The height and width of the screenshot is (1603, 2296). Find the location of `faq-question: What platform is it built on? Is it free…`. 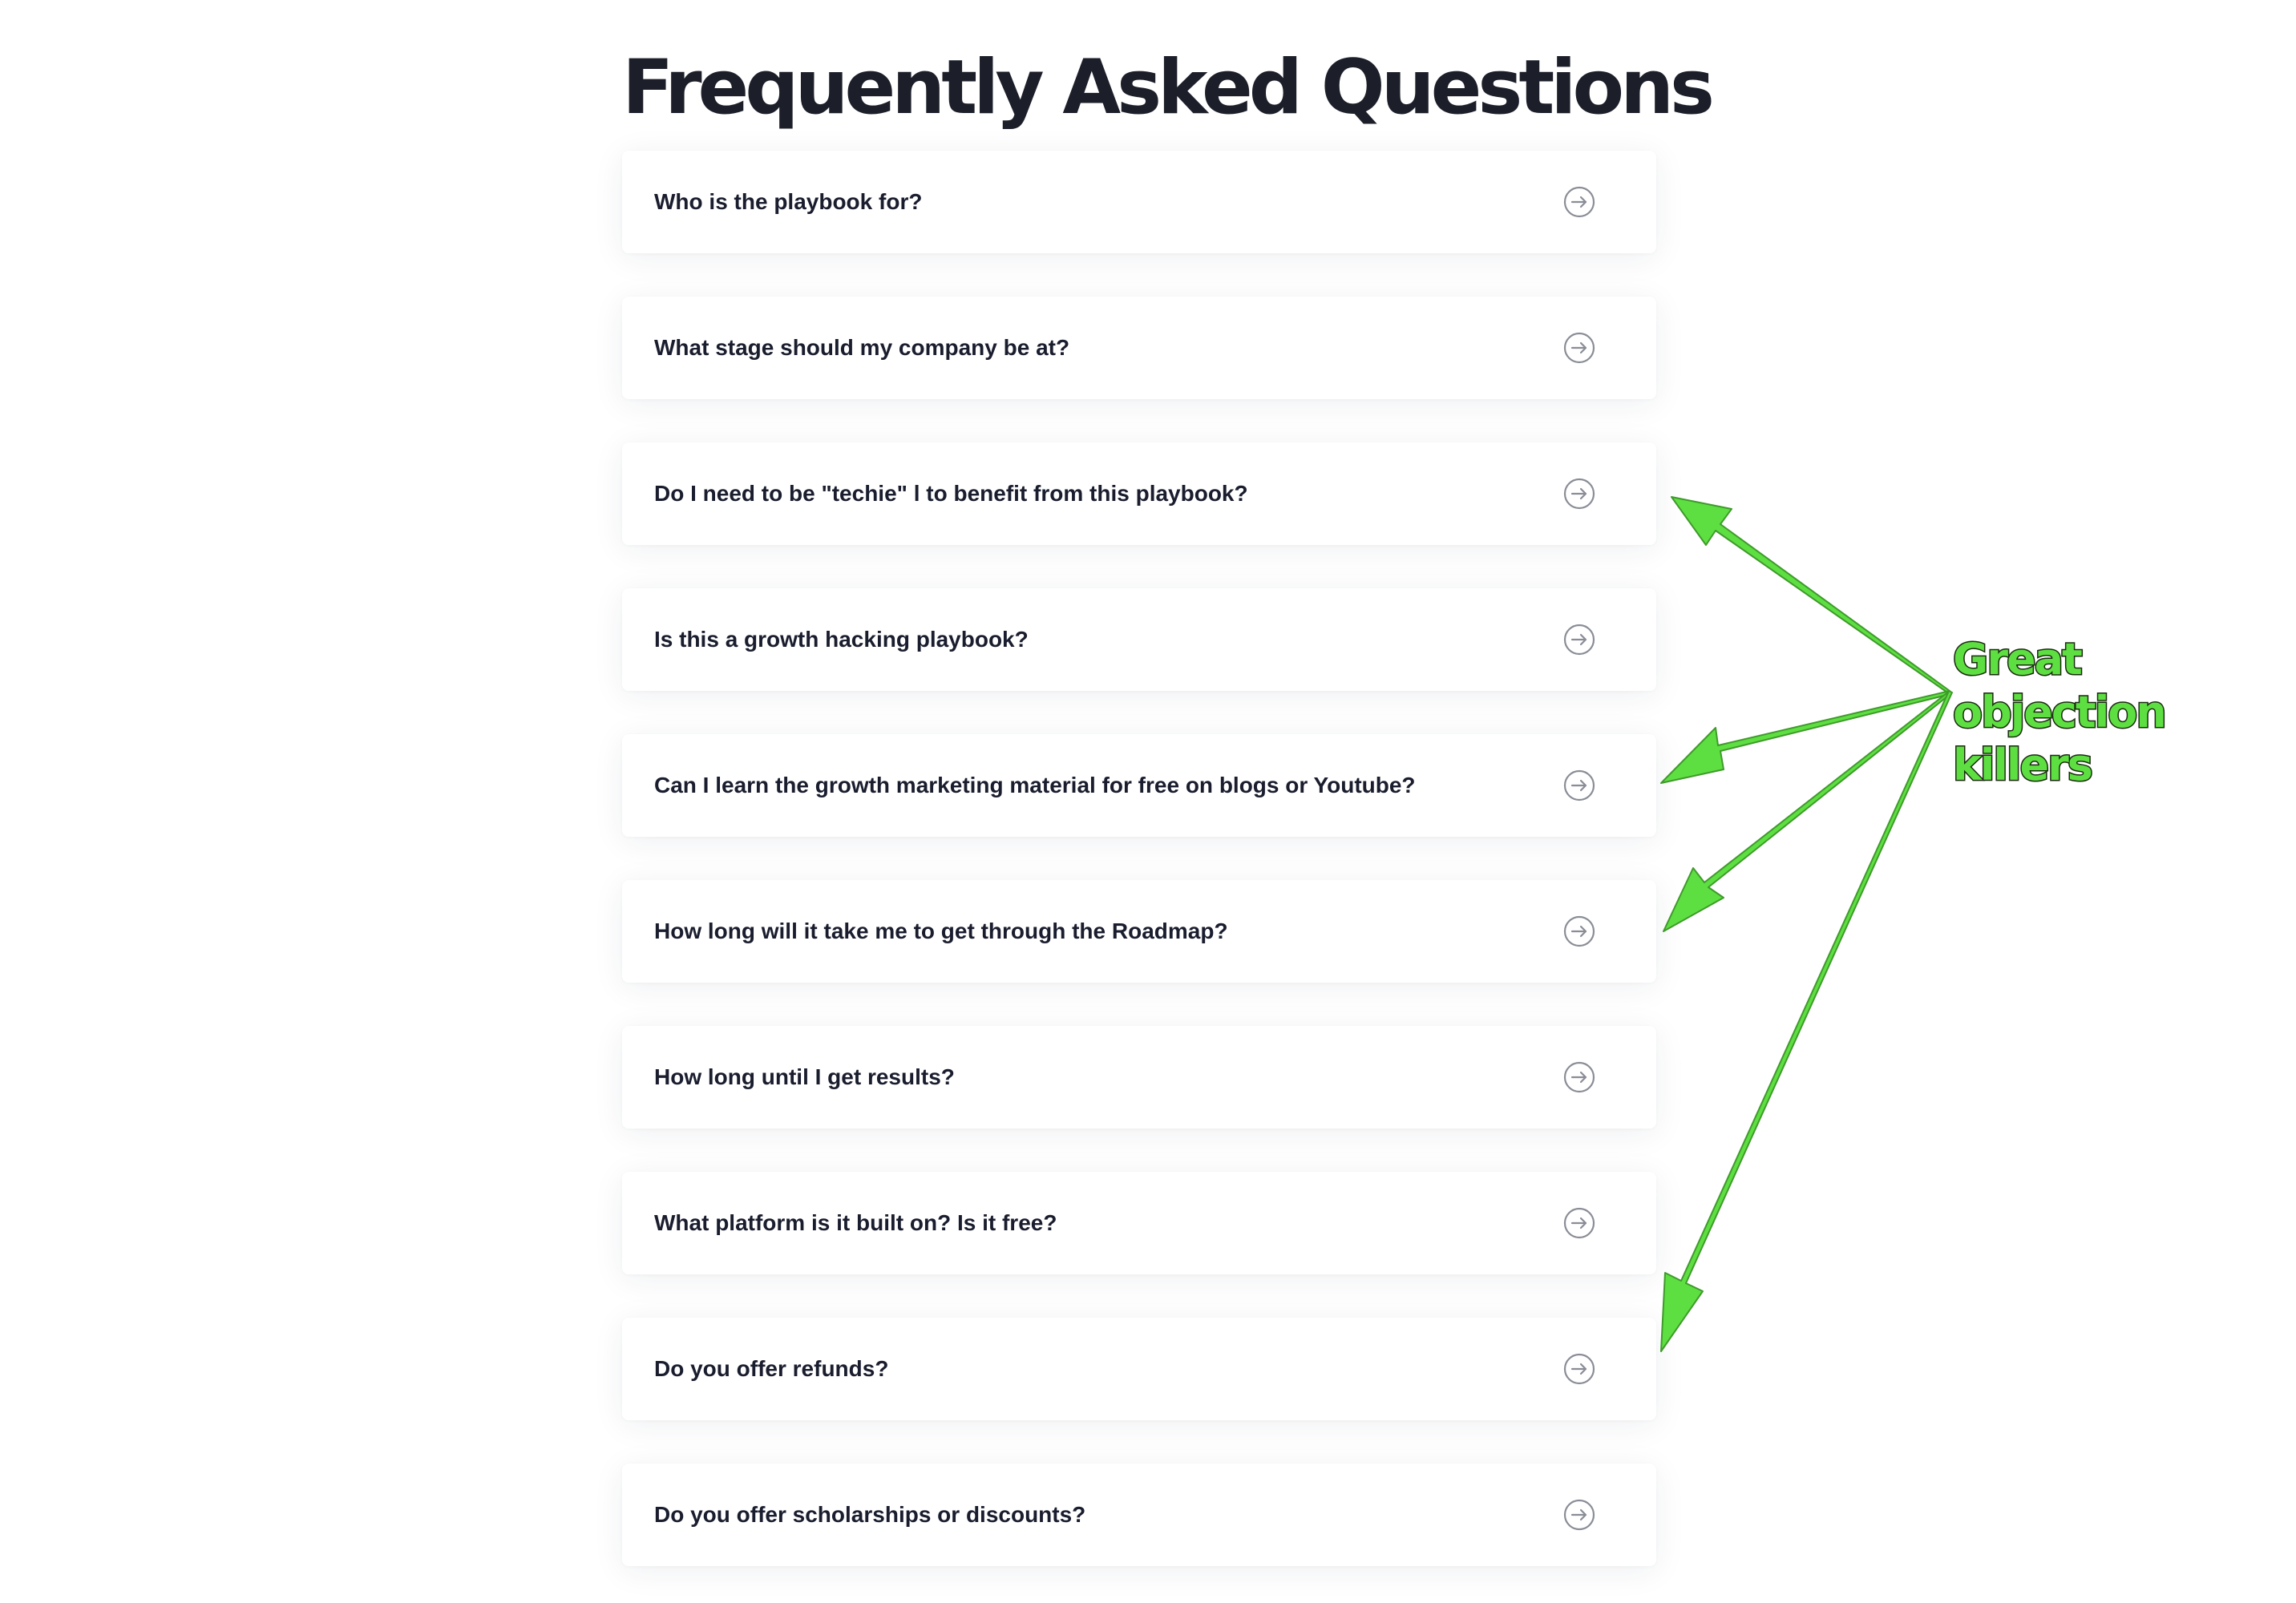

faq-question: What platform is it built on? Is it free… is located at coordinates (856, 1222).